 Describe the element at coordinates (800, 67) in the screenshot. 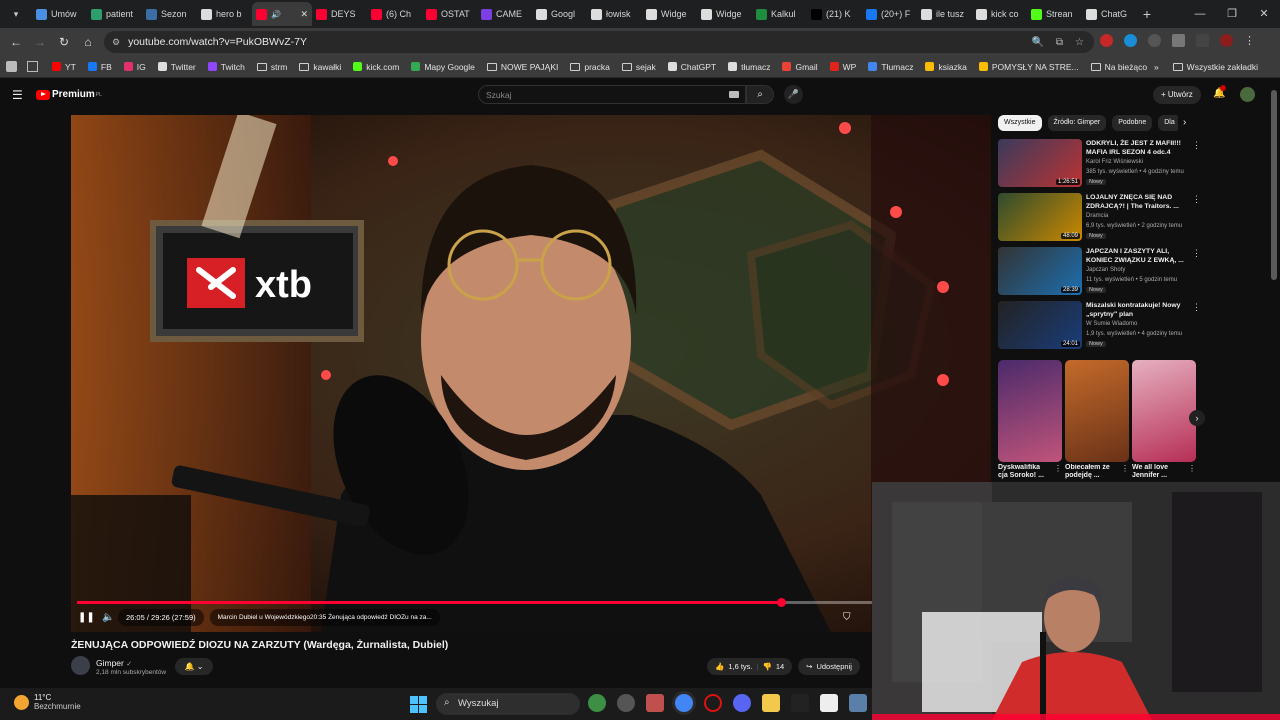

I see `bookmark-item: Gmail` at that location.